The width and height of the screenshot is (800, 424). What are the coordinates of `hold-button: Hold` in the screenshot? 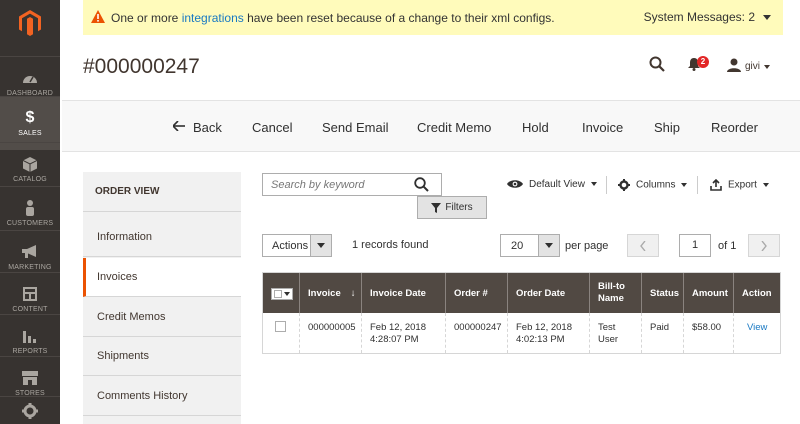 It's located at (535, 127).